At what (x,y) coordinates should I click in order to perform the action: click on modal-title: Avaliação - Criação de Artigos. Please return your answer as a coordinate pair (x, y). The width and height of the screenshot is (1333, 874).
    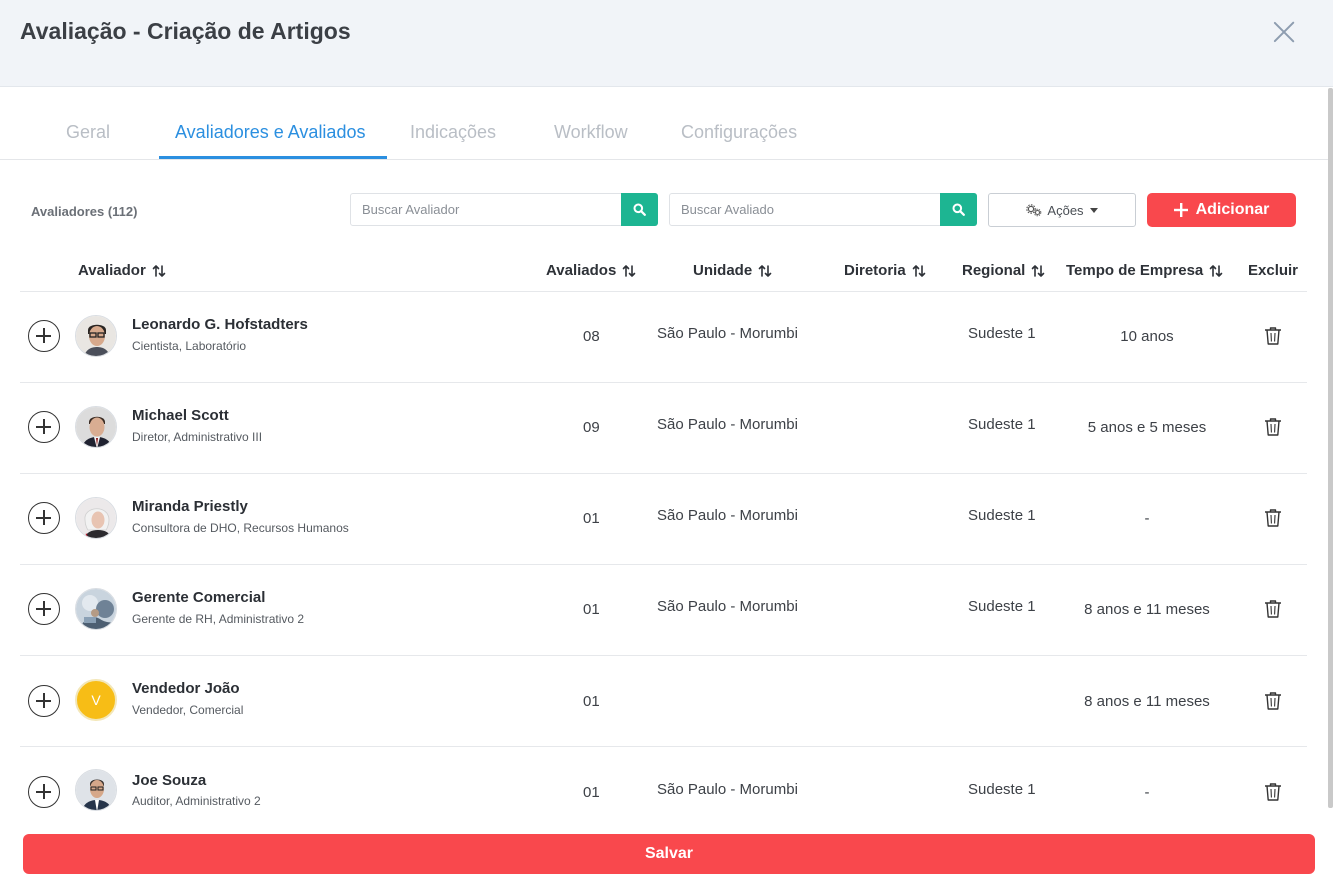
    Looking at the image, I should click on (185, 31).